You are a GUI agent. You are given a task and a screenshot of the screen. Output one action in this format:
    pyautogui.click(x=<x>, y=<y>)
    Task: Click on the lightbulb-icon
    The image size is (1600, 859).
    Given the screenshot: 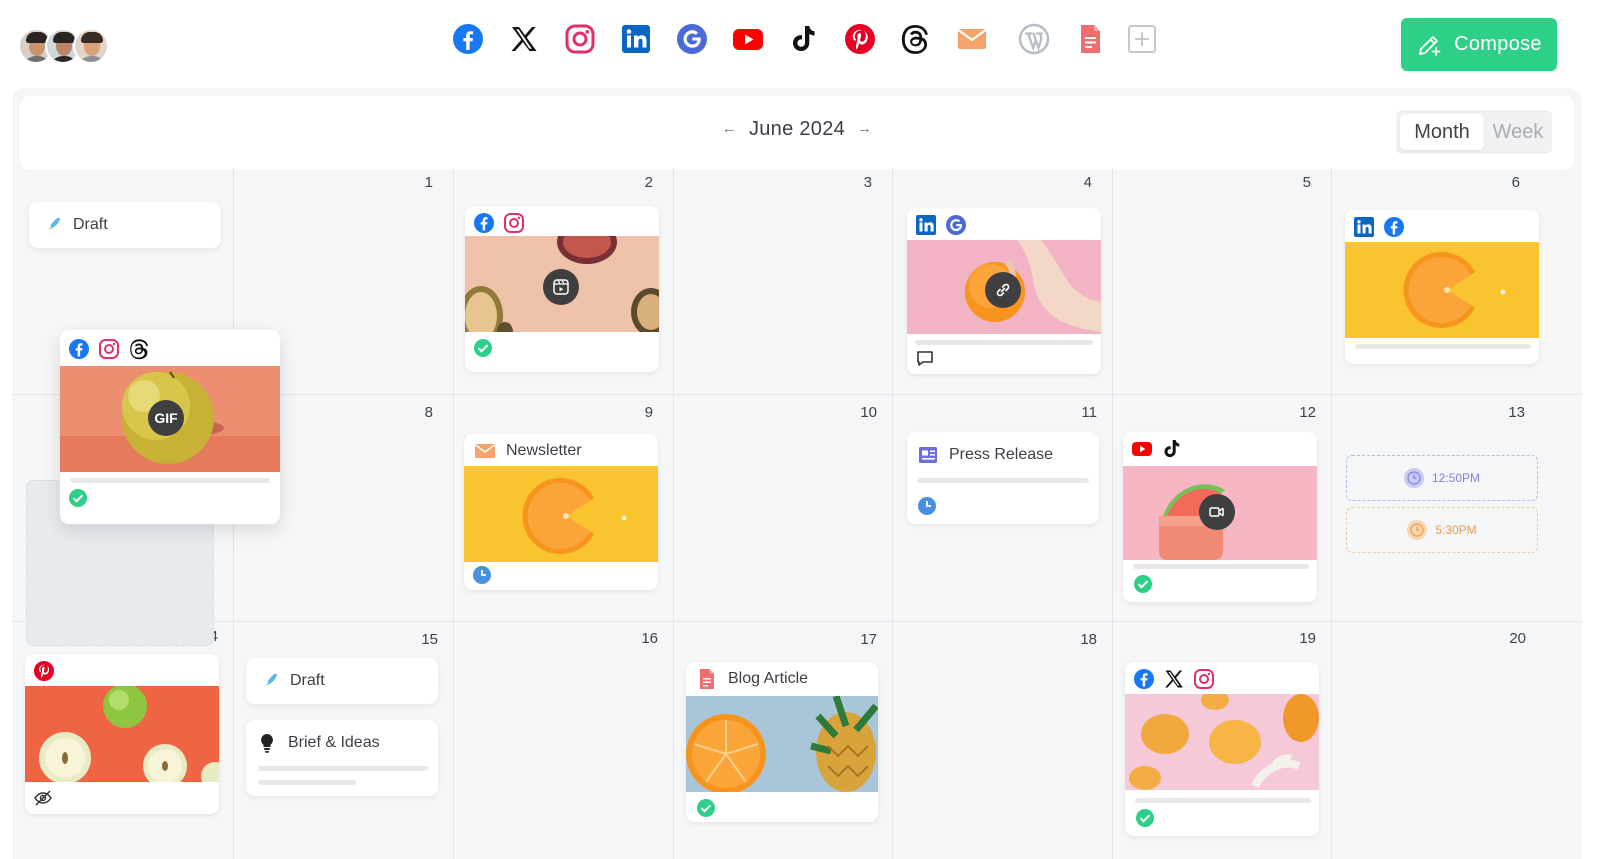 What is the action you would take?
    pyautogui.click(x=267, y=743)
    